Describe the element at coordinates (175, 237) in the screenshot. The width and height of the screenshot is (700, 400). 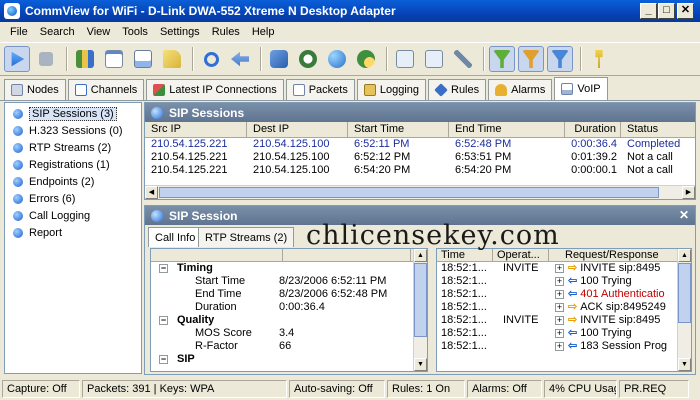
I see `subtab-call-info: Call Info` at that location.